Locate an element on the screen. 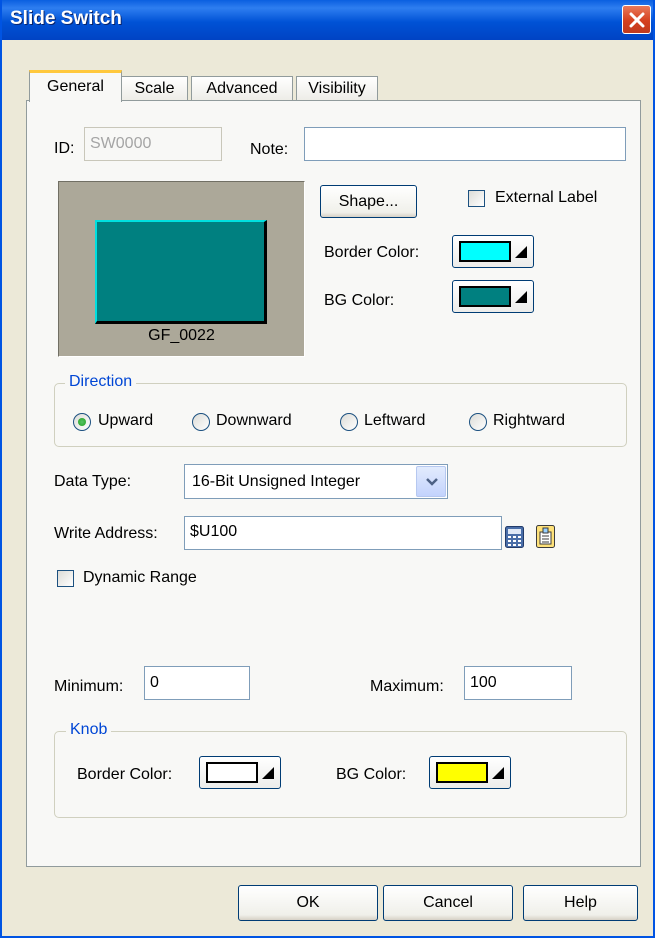 This screenshot has width=655, height=938. radio-rightward-label: Rightward is located at coordinates (529, 420).